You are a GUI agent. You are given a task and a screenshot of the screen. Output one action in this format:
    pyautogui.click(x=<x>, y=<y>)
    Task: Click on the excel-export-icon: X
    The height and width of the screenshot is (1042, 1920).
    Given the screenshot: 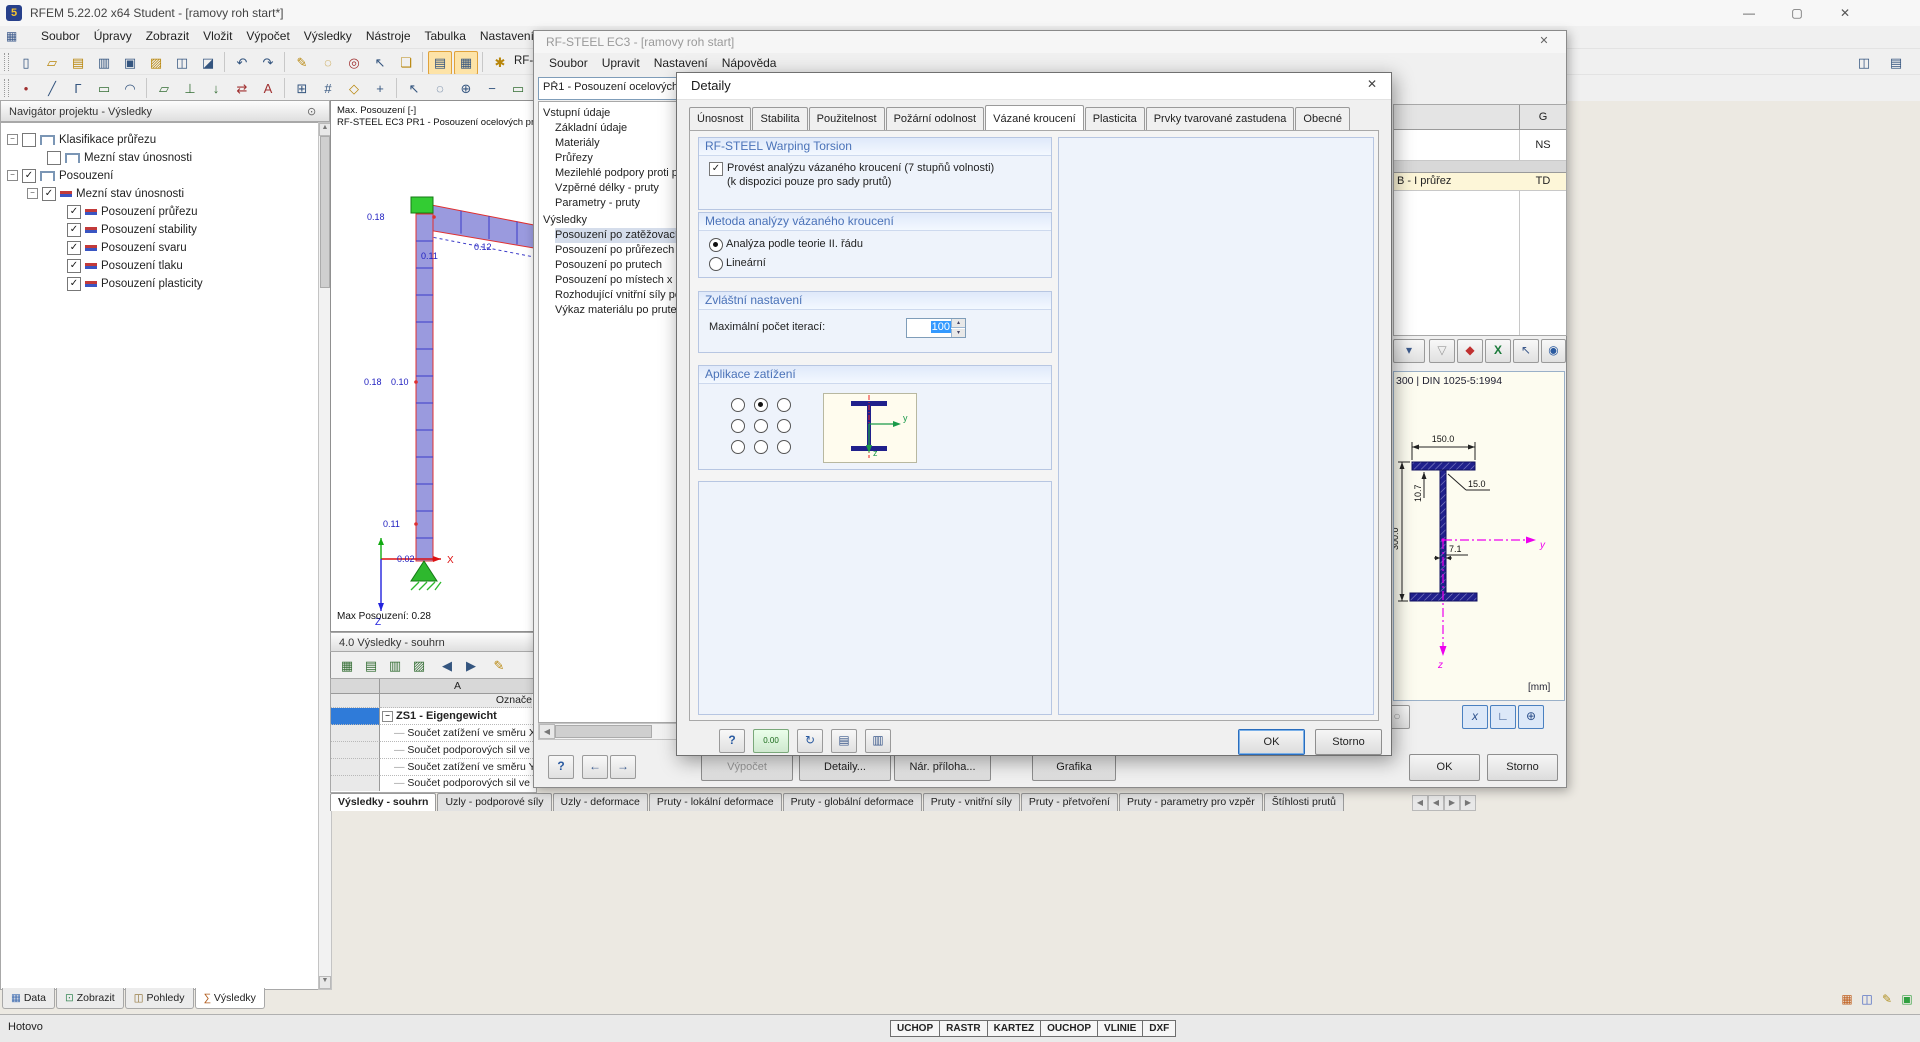 What is the action you would take?
    pyautogui.click(x=1498, y=351)
    